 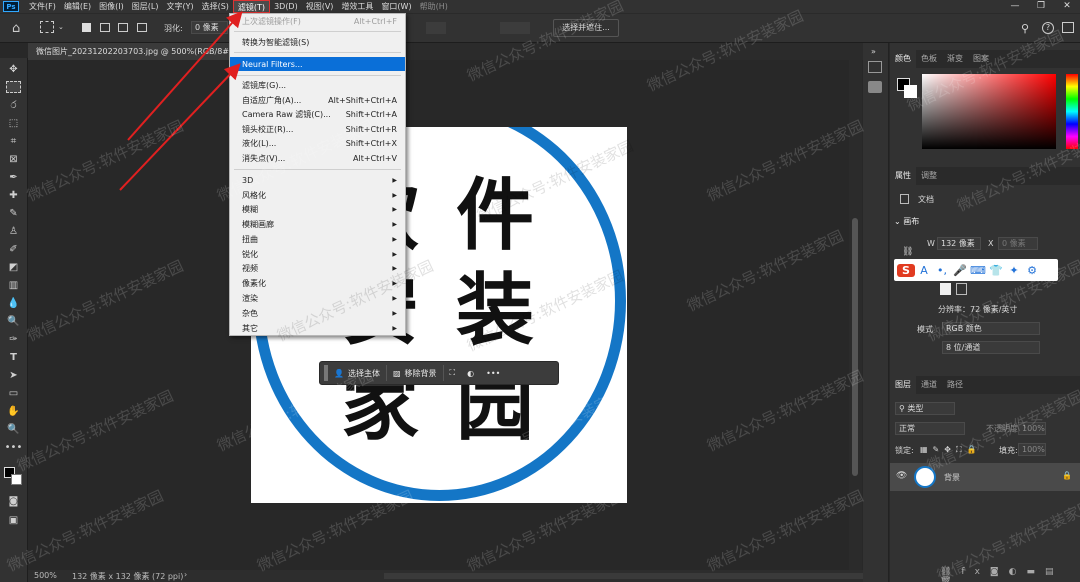 I want to click on skin-icon: 👕, so click(x=996, y=270).